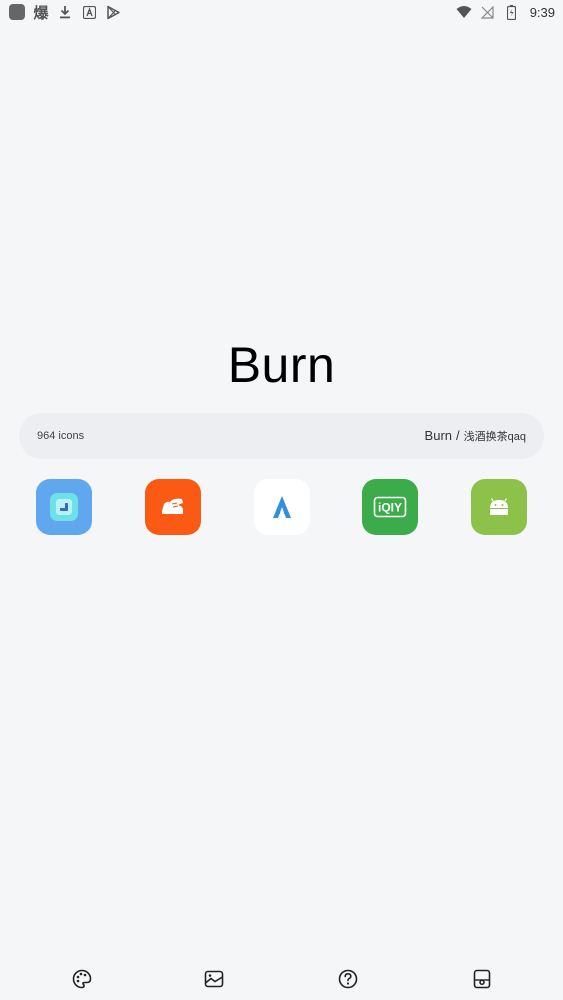 This screenshot has width=563, height=1000. I want to click on status-bar: 爆 9:39, so click(281, 12).